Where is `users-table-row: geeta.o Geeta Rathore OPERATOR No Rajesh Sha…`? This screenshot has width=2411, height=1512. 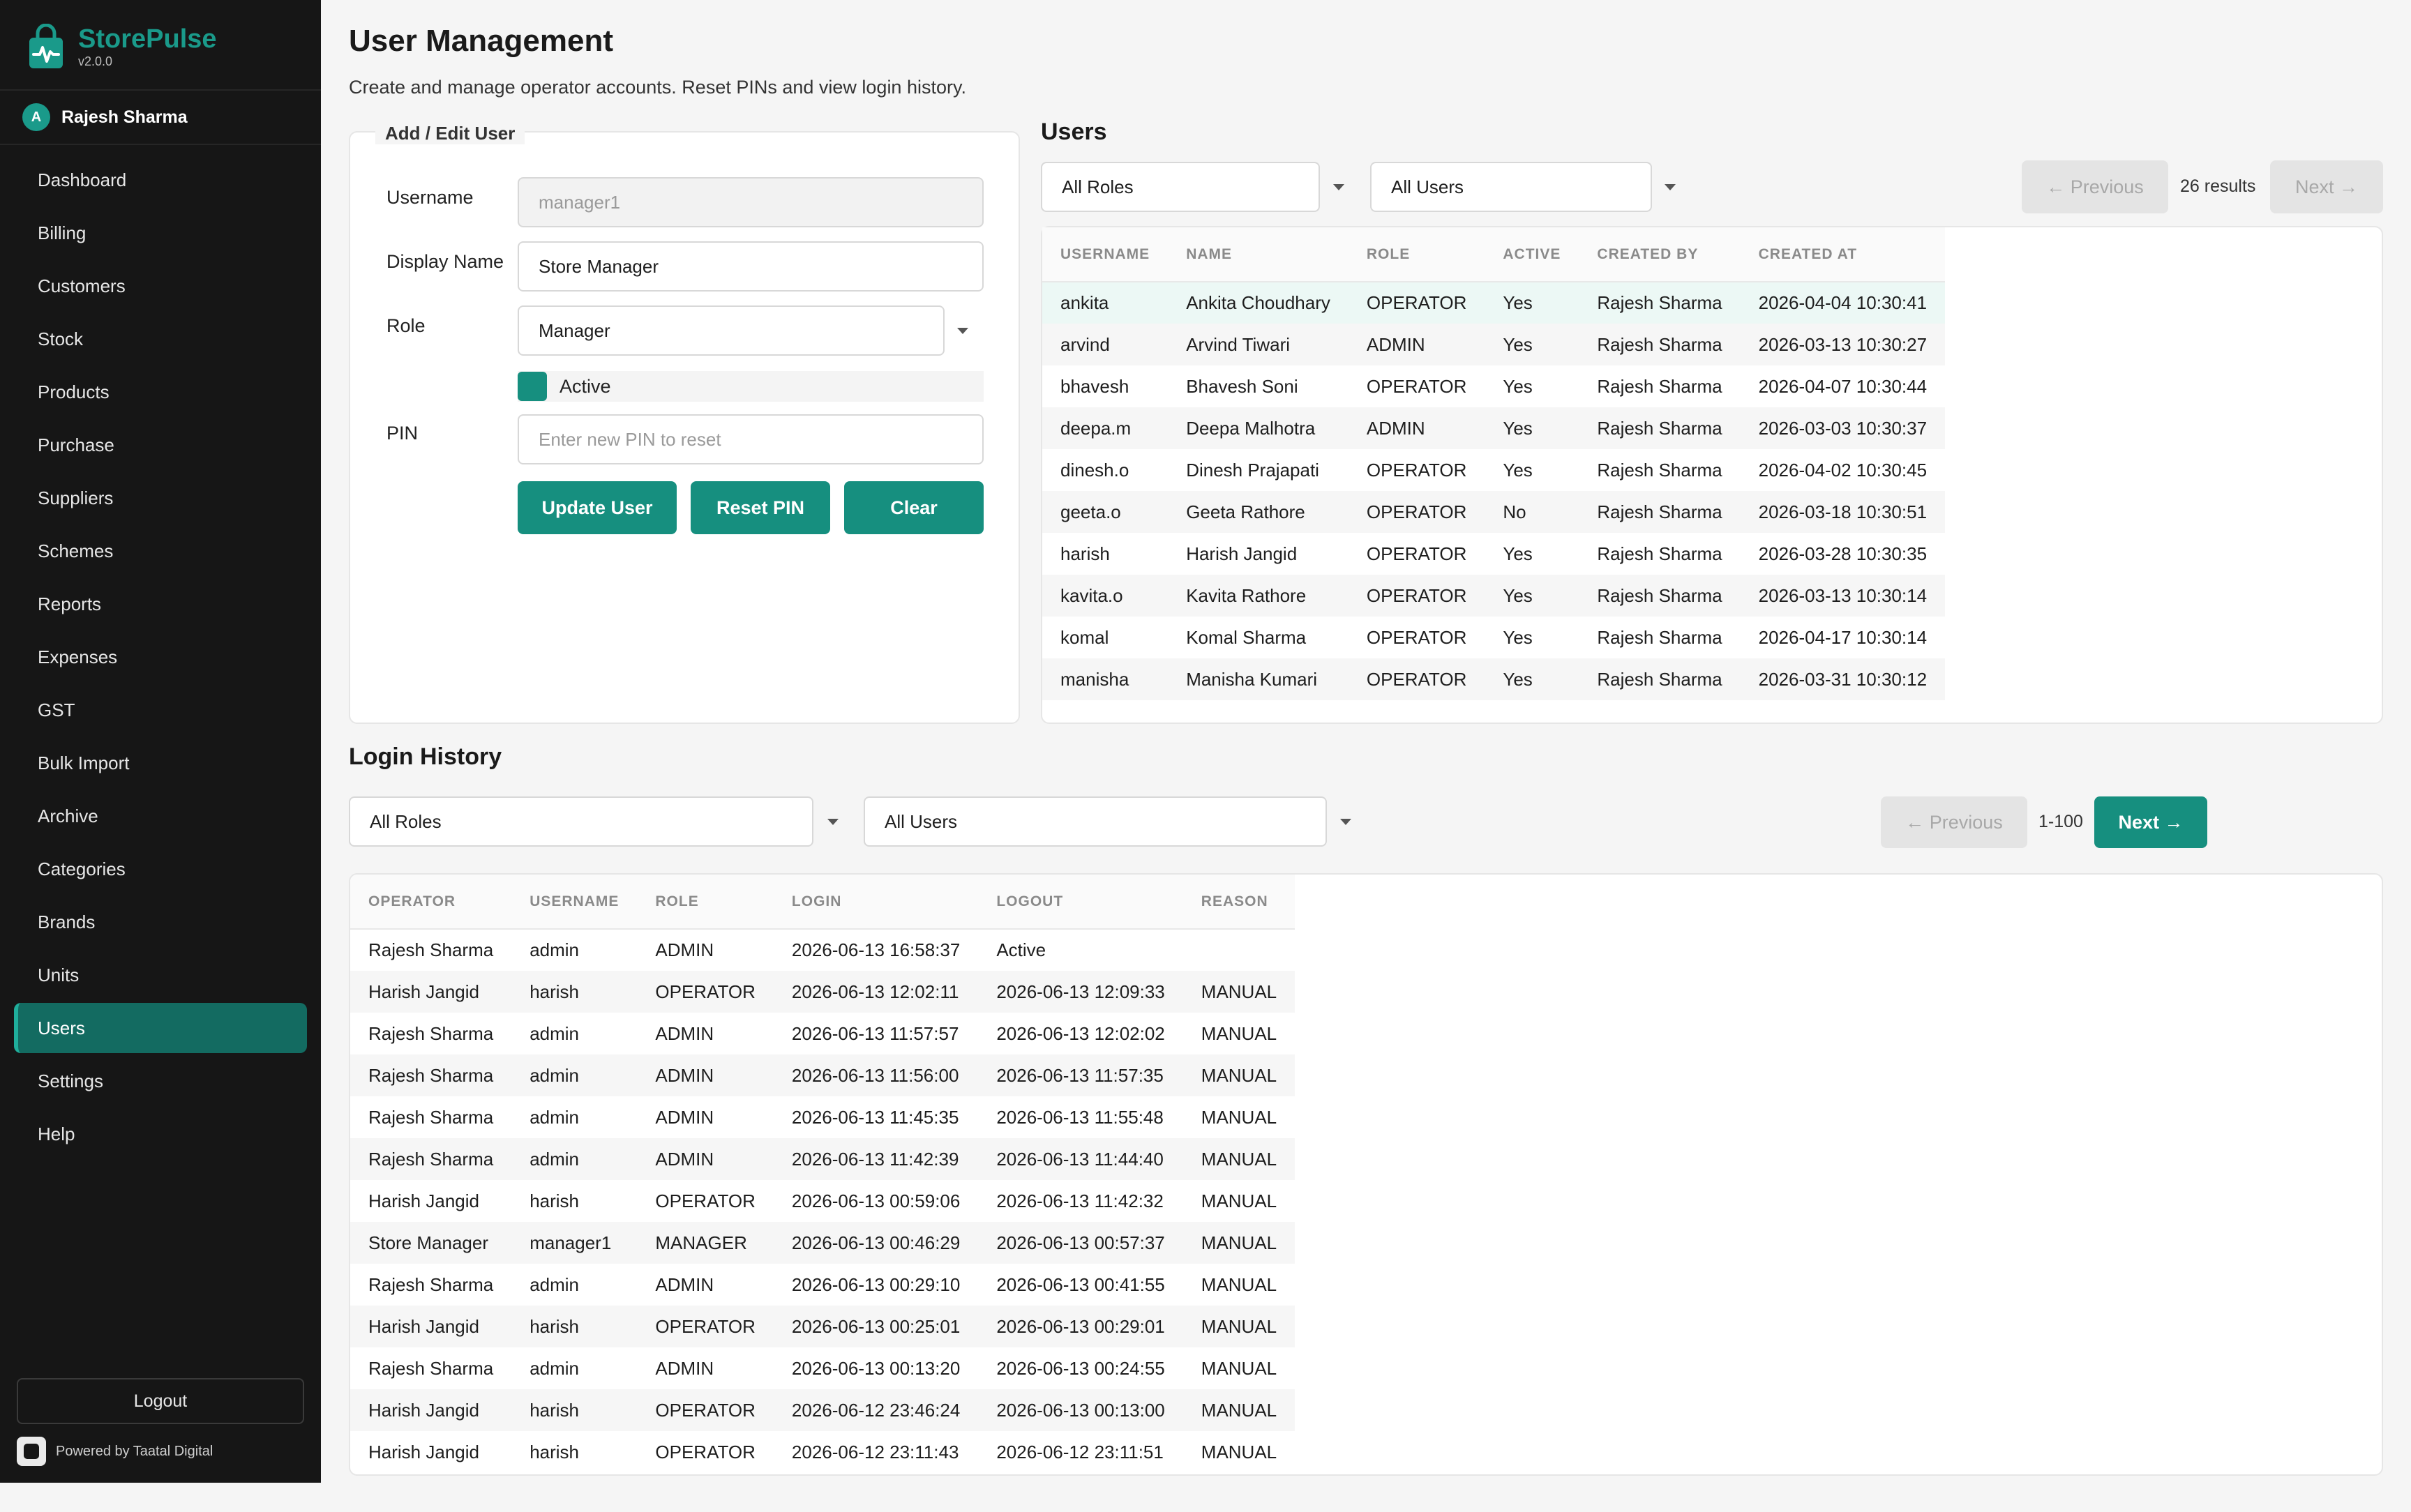
users-table-row: geeta.o Geeta Rathore OPERATOR No Rajesh Sha… is located at coordinates (1494, 512).